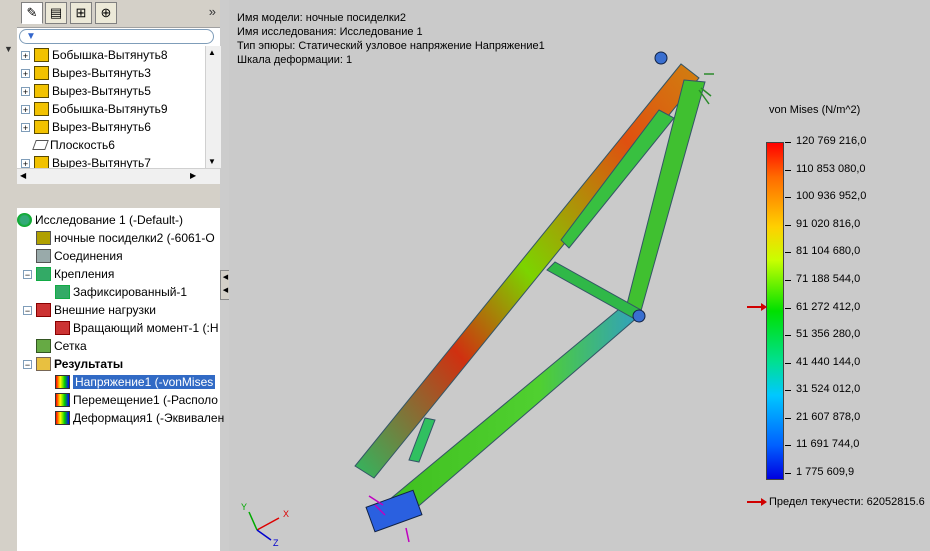  What do you see at coordinates (661, 58) in the screenshot?
I see `top-joint` at bounding box center [661, 58].